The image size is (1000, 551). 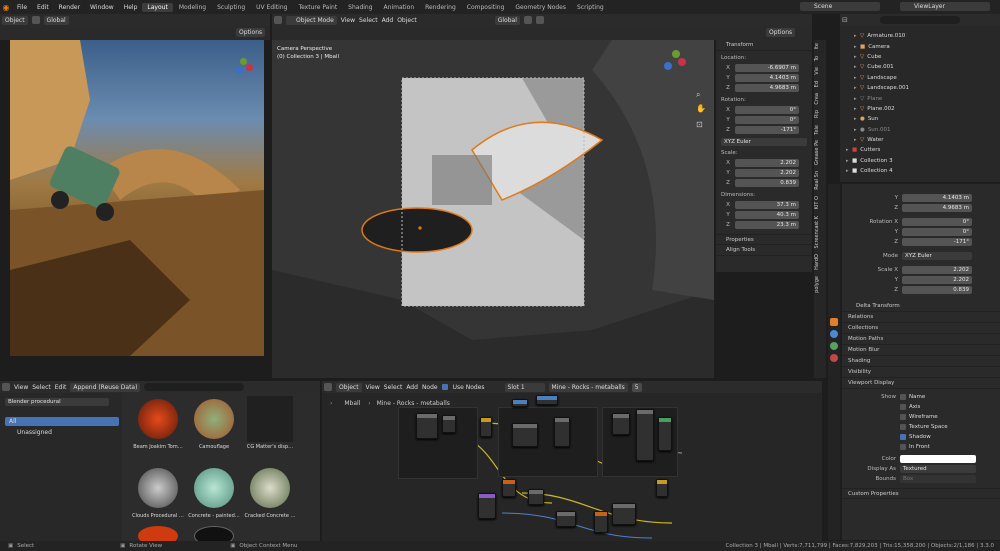 I want to click on dimension-x-field: 37.3 m, so click(x=767, y=205).